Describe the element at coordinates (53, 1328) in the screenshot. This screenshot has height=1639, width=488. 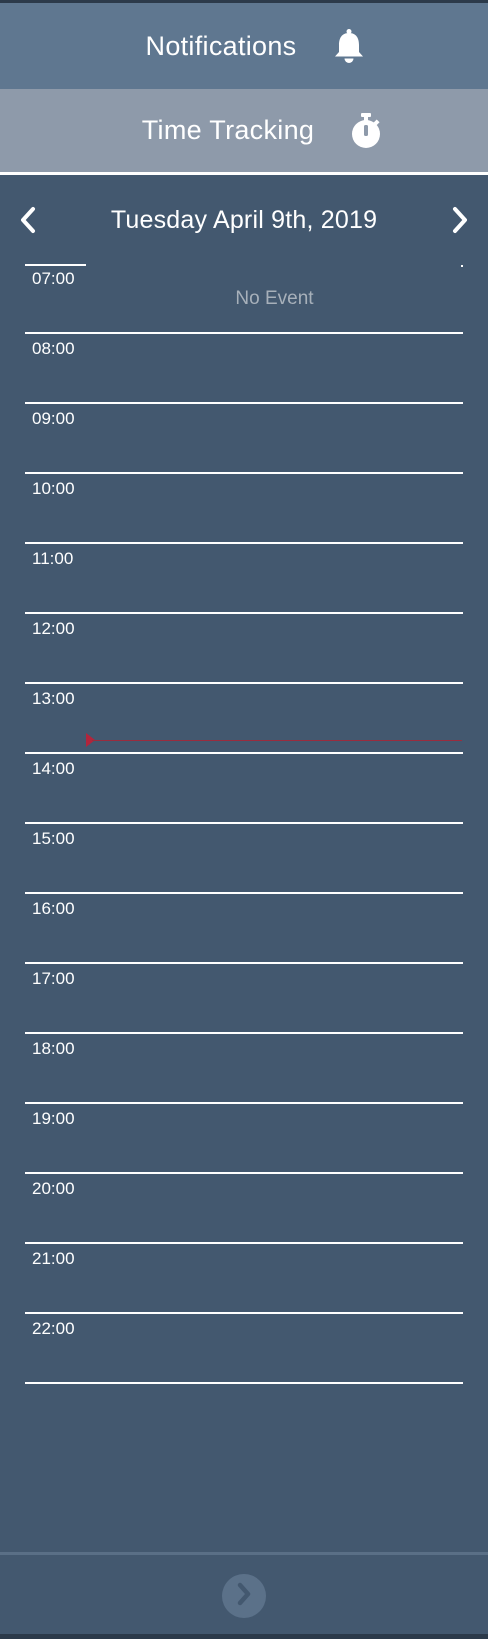
I see `hour-label: 22:00` at that location.